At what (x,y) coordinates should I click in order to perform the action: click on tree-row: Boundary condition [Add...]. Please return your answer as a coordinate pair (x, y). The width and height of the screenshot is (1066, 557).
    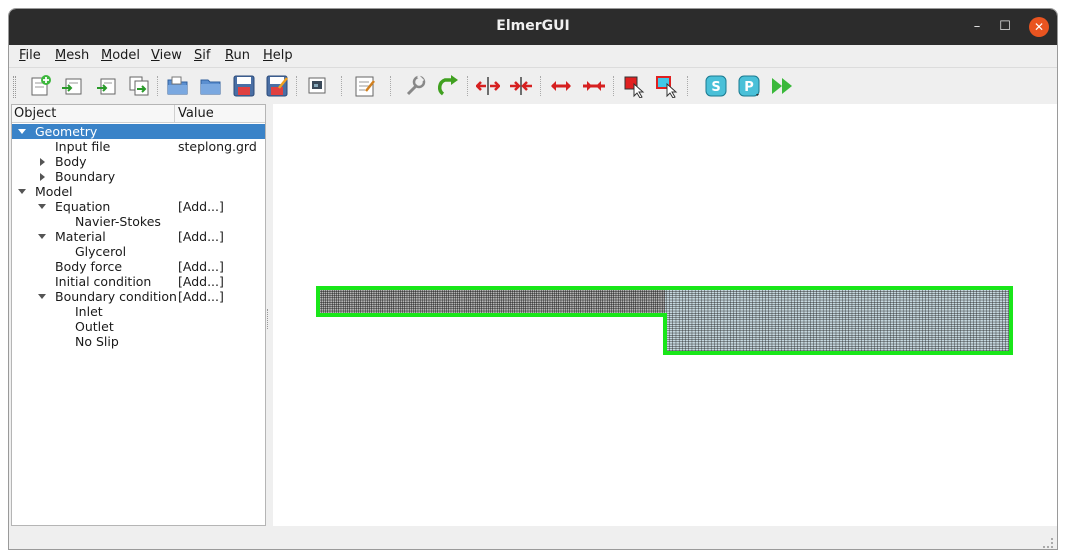
    Looking at the image, I should click on (138, 296).